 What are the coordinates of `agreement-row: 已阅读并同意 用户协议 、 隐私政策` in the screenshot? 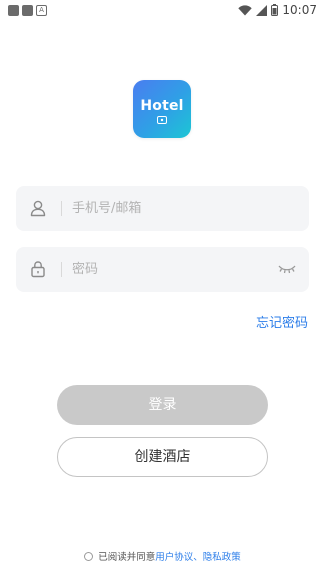 It's located at (162, 556).